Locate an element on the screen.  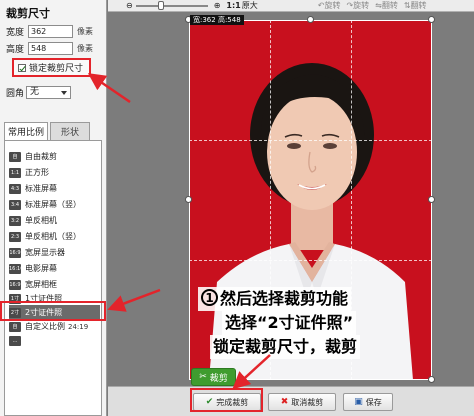
ratio-item-label: 单反相机（竖） is located at coordinates (53, 236).